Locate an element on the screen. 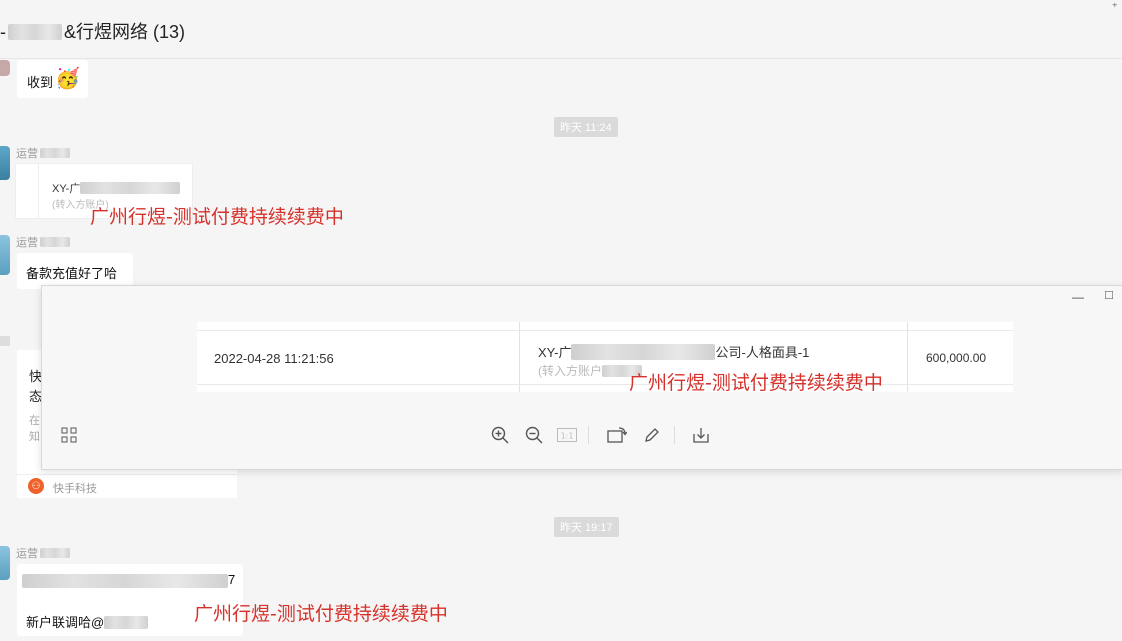 Image resolution: width=1122 pixels, height=641 pixels. message-bubble: 收到 🥳 is located at coordinates (52, 79).